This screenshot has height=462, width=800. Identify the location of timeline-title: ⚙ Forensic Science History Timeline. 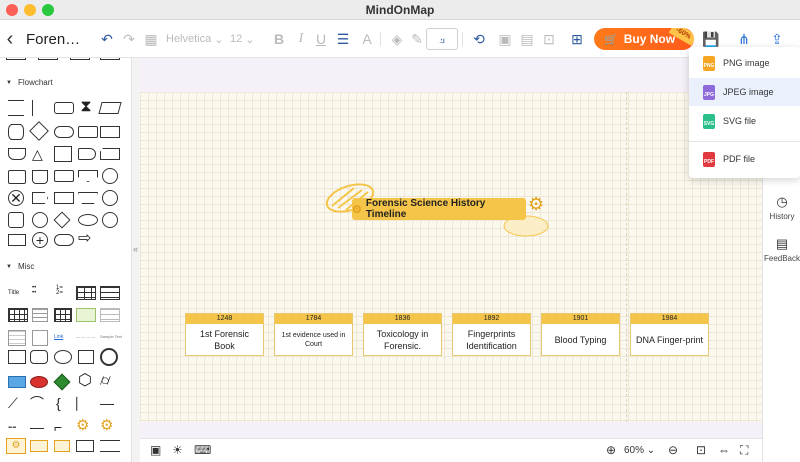
(439, 209).